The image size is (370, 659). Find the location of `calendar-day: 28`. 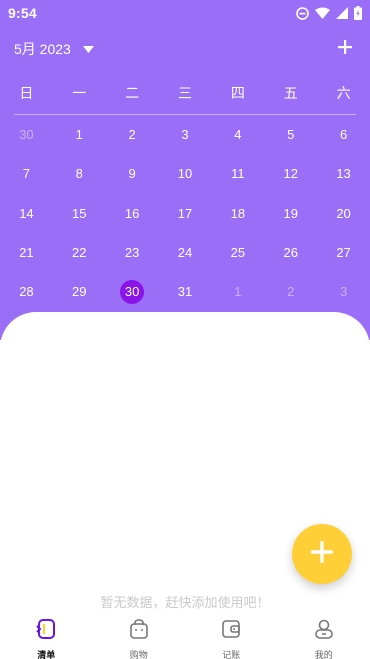

calendar-day: 28 is located at coordinates (26, 291).